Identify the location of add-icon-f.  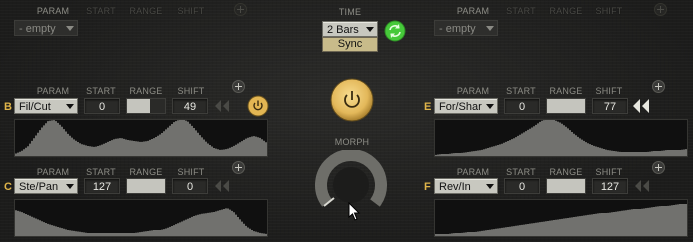
(658, 167).